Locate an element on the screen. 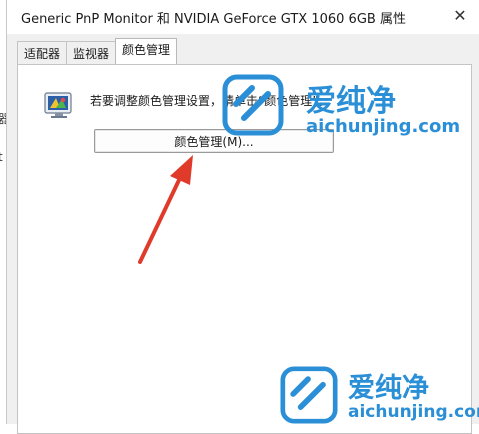 This screenshot has width=479, height=434. tab-adapter: 适配器 is located at coordinates (42, 52).